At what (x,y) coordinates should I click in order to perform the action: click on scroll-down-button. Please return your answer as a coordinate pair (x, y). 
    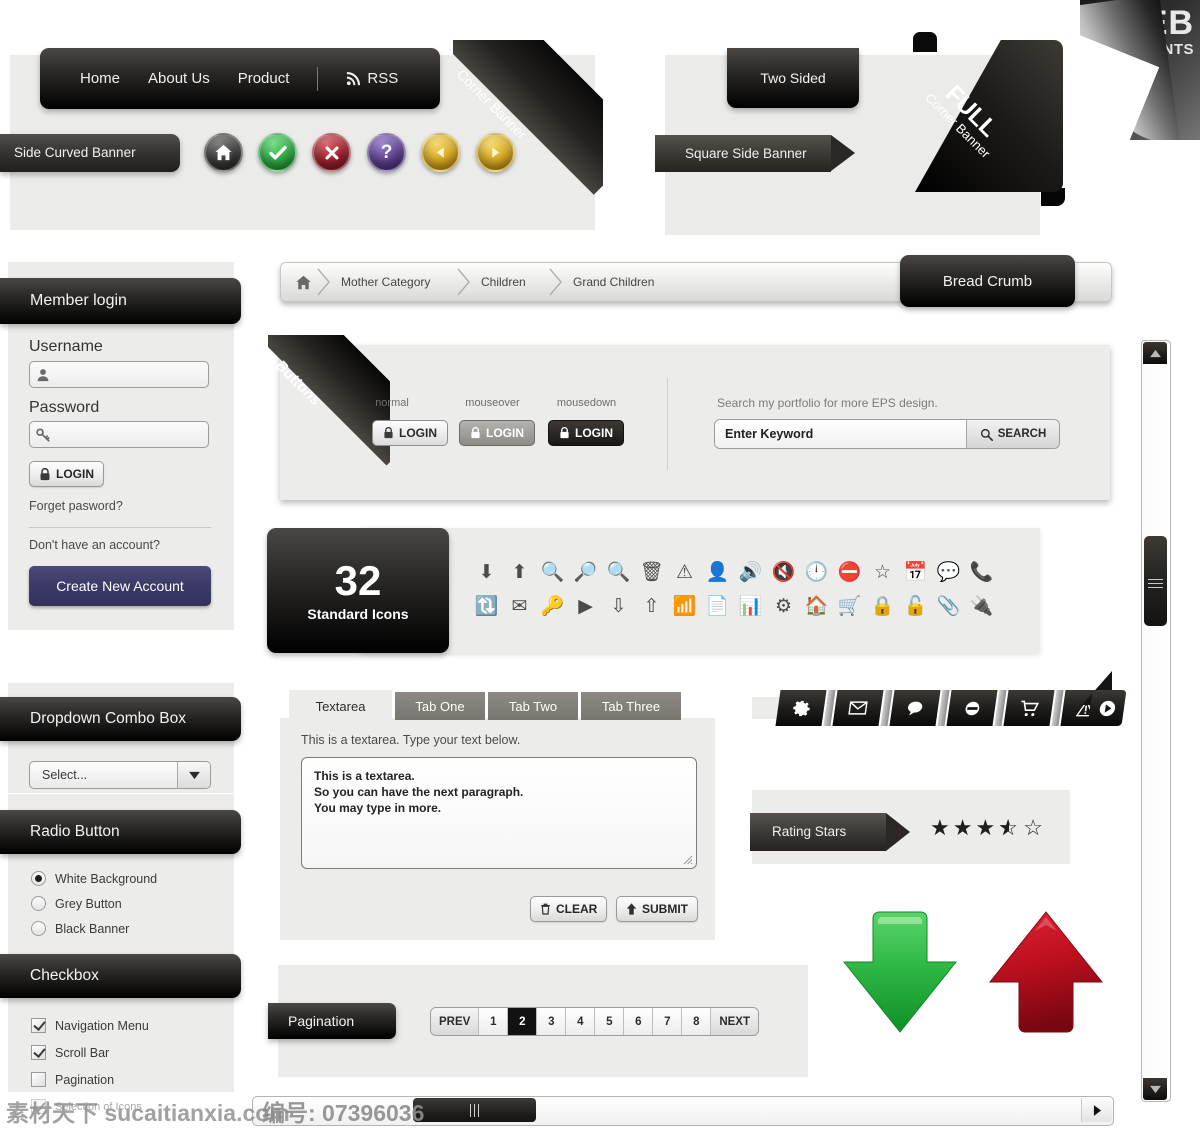
    Looking at the image, I should click on (1155, 1089).